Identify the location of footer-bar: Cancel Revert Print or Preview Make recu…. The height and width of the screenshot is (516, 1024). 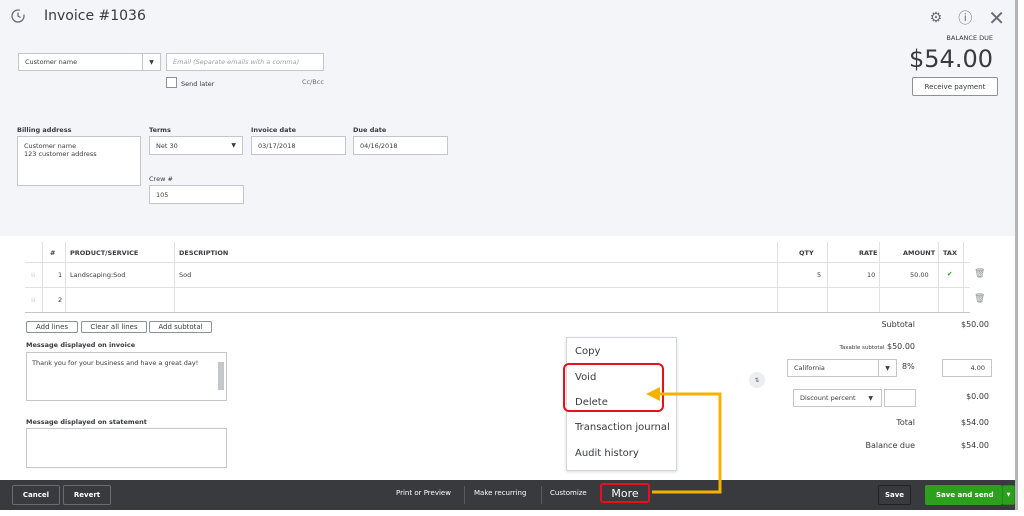
(507, 495).